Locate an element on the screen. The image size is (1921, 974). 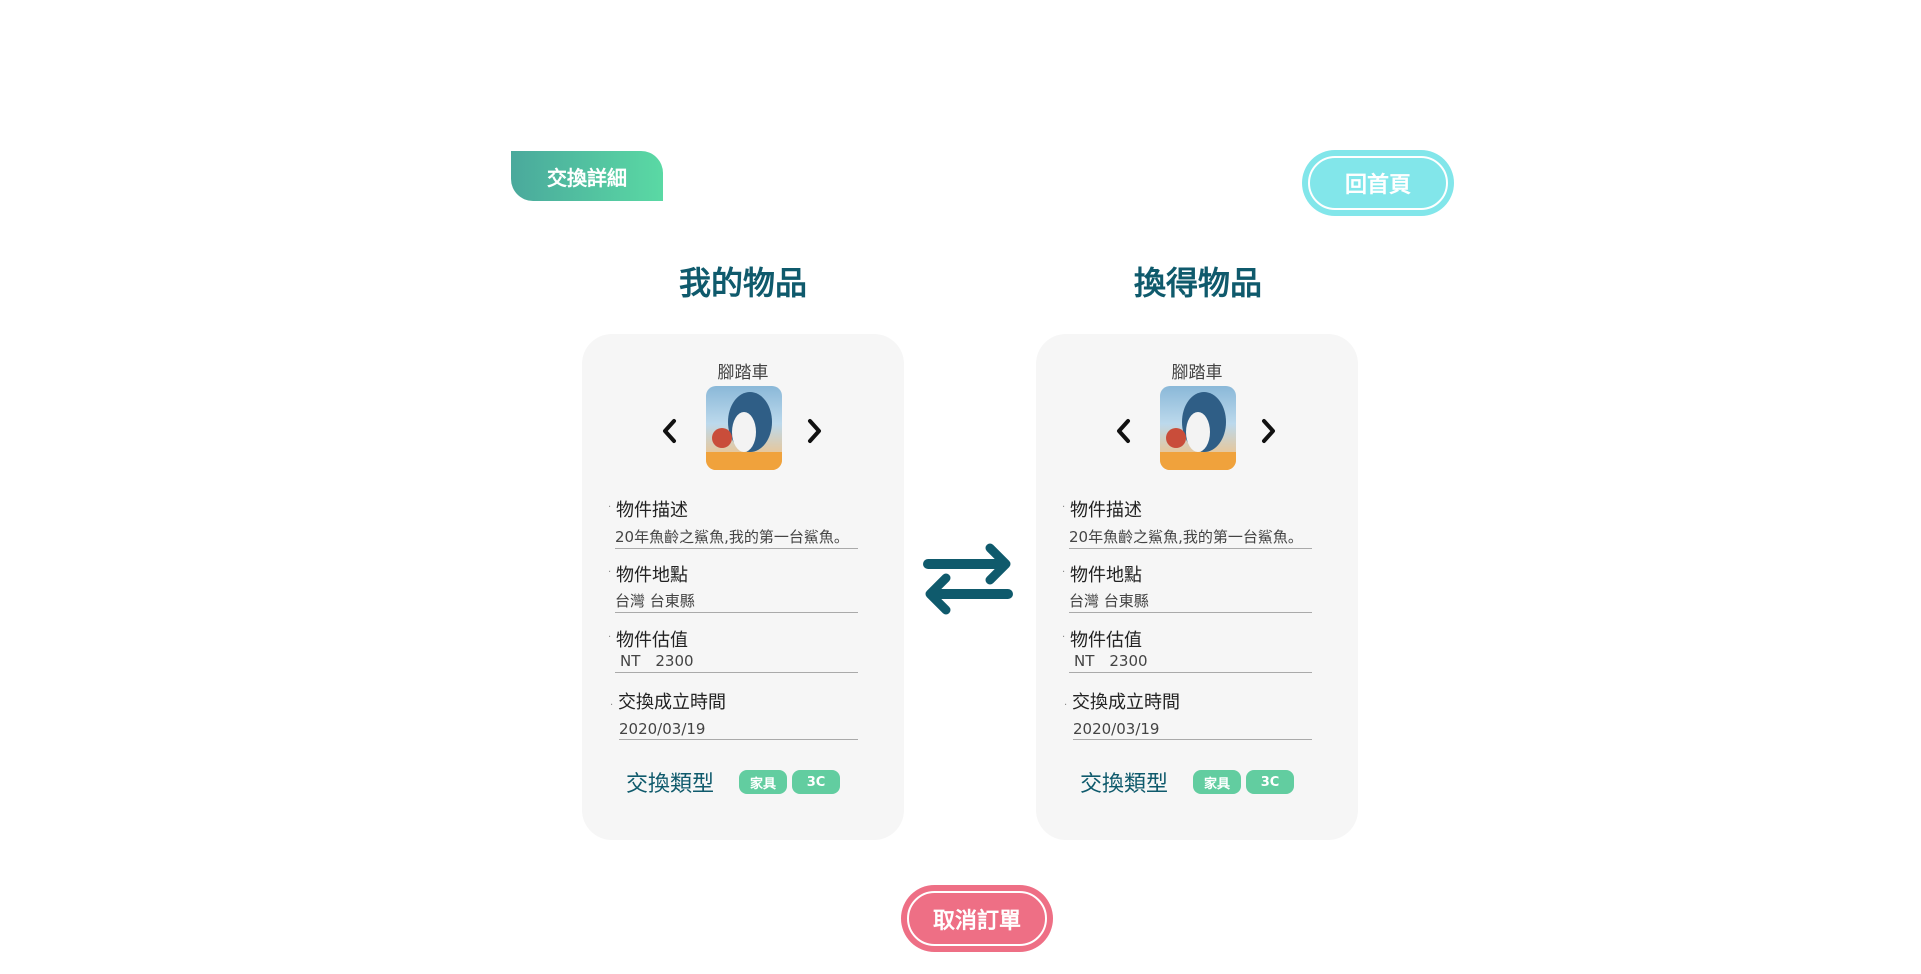
home-button: 回首頁 is located at coordinates (1378, 183).